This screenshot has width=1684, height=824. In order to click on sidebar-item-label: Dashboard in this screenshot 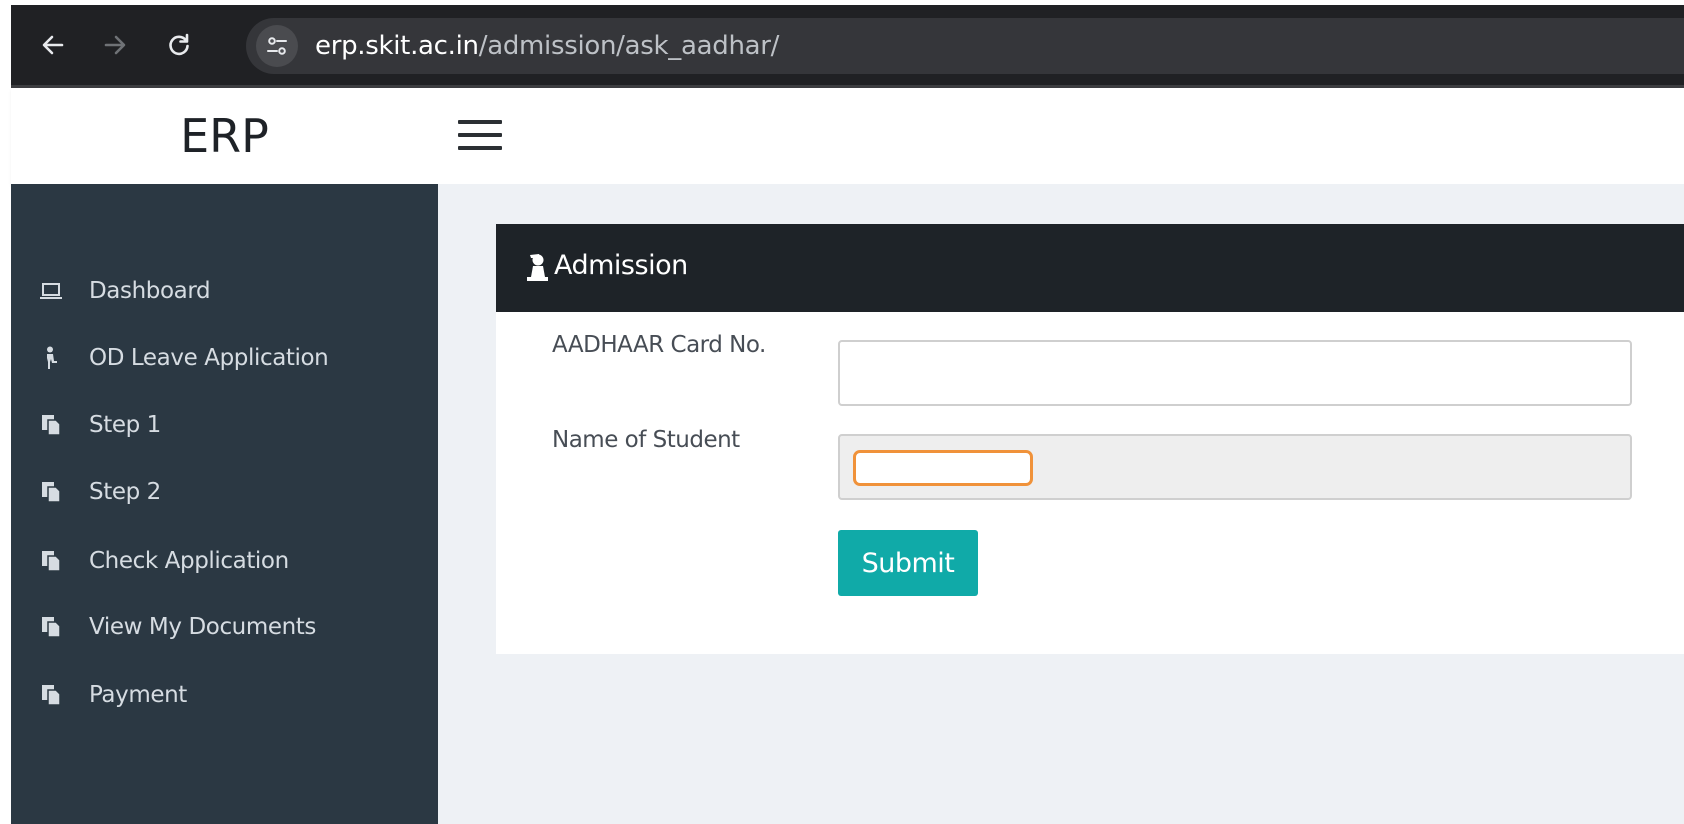, I will do `click(150, 291)`.